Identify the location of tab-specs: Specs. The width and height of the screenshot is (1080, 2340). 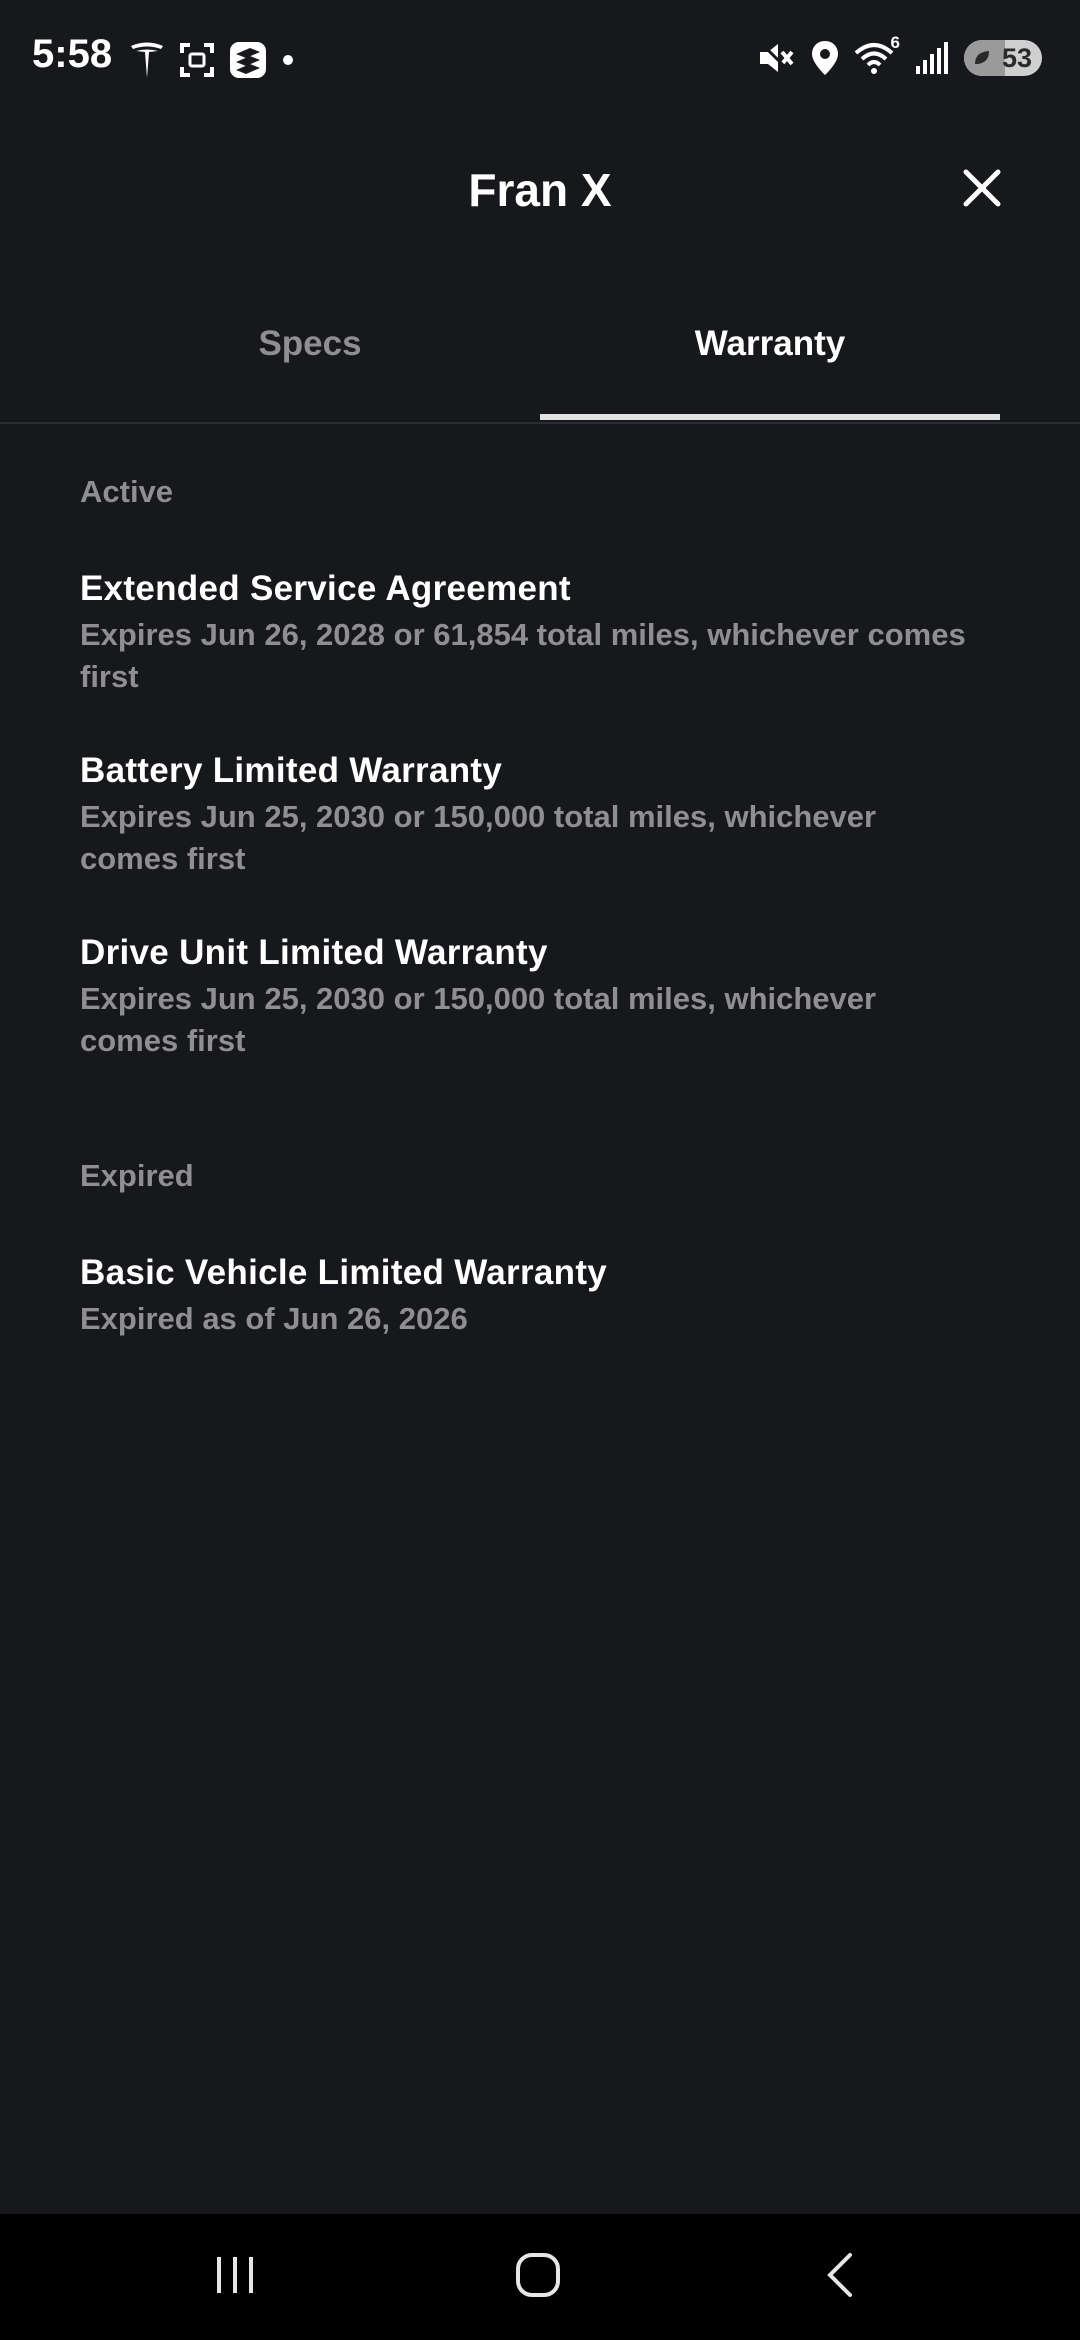
(310, 360).